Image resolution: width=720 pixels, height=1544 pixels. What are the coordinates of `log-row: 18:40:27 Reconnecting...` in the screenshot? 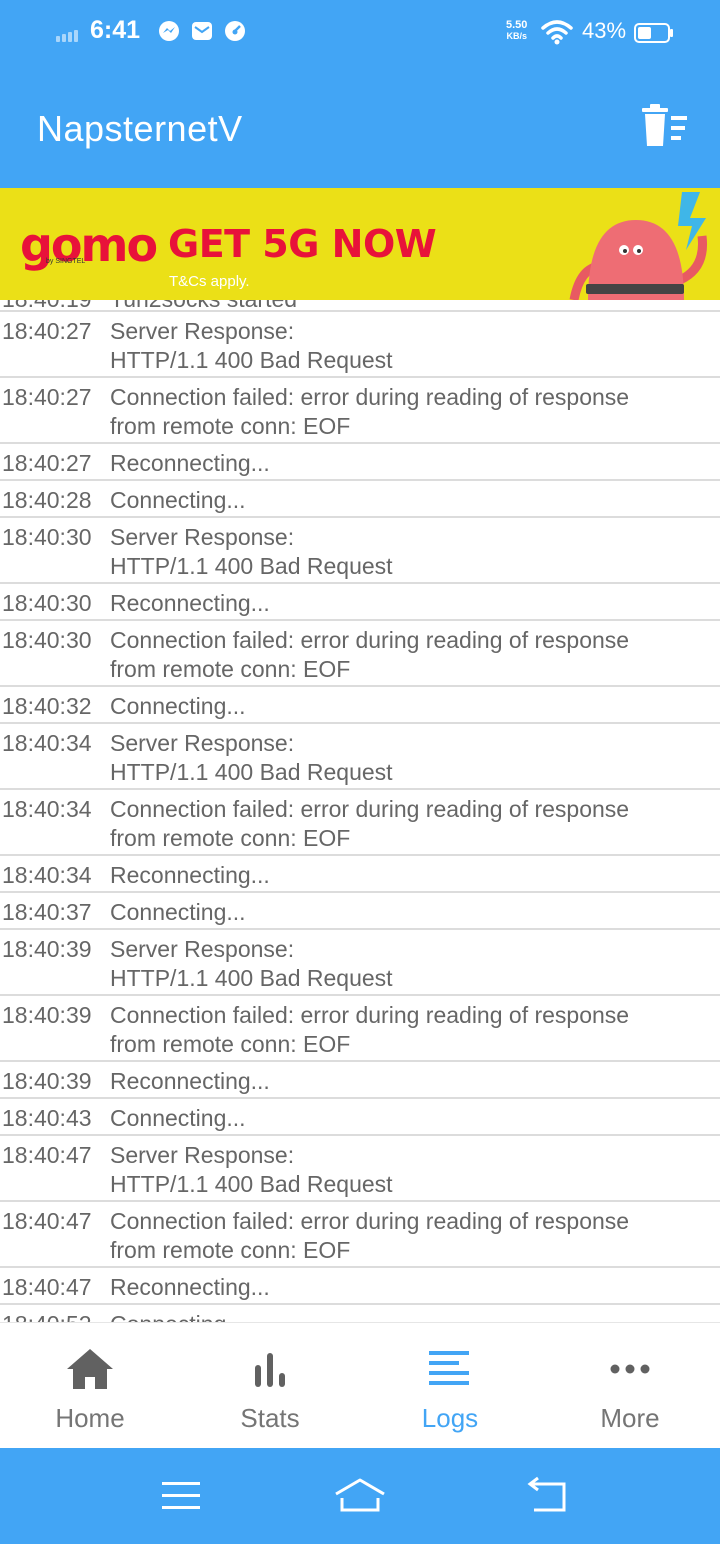 It's located at (360, 462).